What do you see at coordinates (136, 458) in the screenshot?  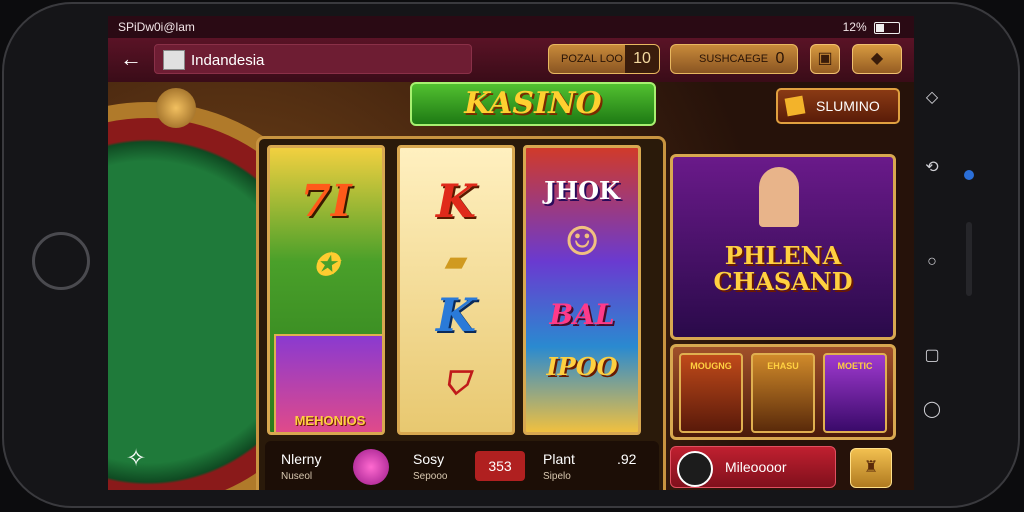 I see `sparkle-icon: ✧` at bounding box center [136, 458].